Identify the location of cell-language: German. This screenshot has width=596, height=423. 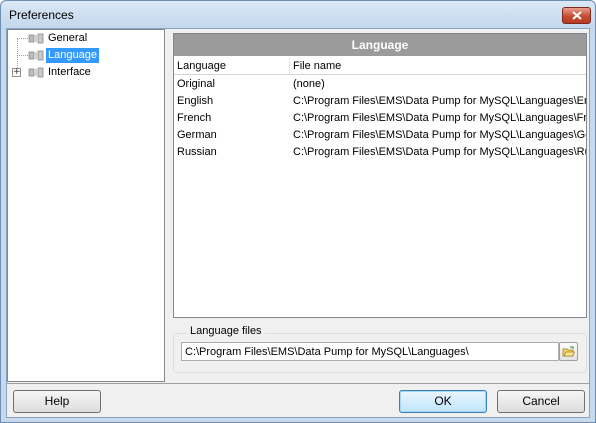
(197, 135).